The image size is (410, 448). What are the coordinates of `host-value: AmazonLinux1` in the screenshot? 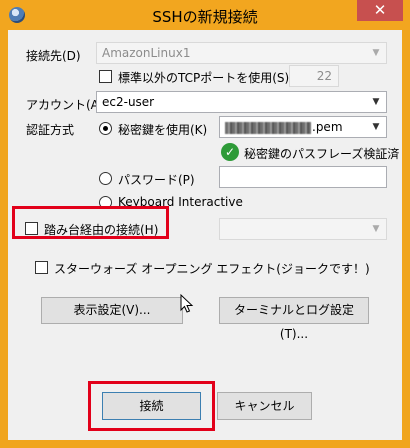 It's located at (146, 53).